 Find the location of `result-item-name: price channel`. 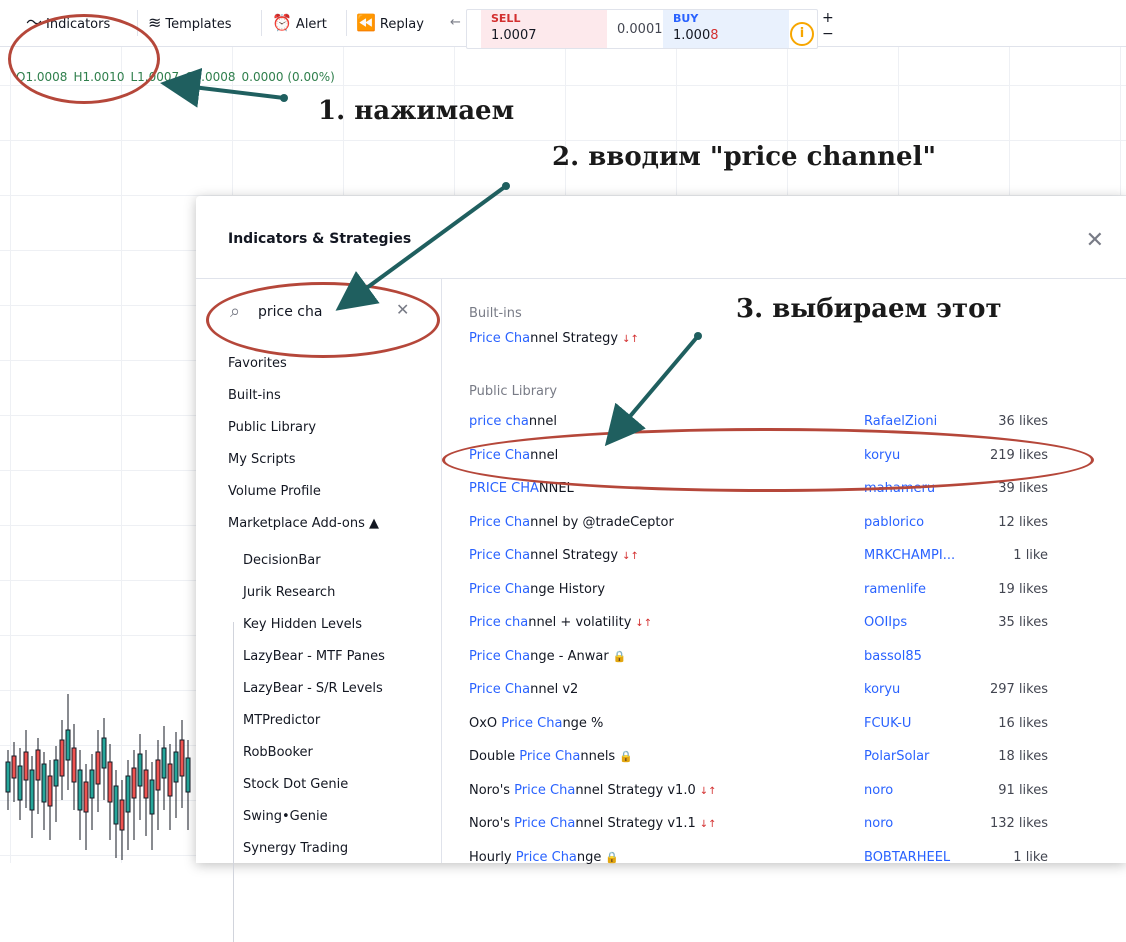

result-item-name: price channel is located at coordinates (513, 421).